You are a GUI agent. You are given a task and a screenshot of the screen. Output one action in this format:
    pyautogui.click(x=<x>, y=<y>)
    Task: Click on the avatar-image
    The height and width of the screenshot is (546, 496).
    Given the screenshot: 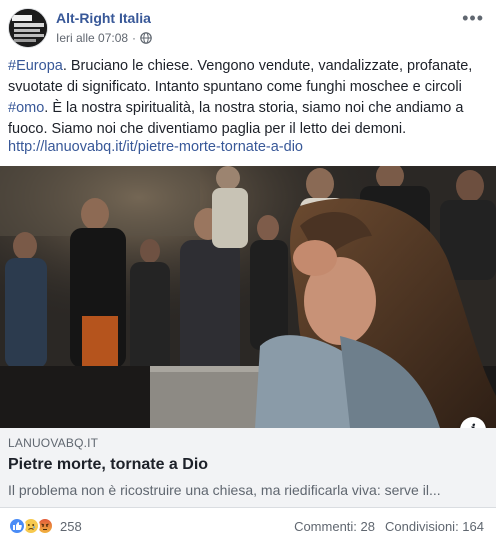 What is the action you would take?
    pyautogui.click(x=28, y=28)
    